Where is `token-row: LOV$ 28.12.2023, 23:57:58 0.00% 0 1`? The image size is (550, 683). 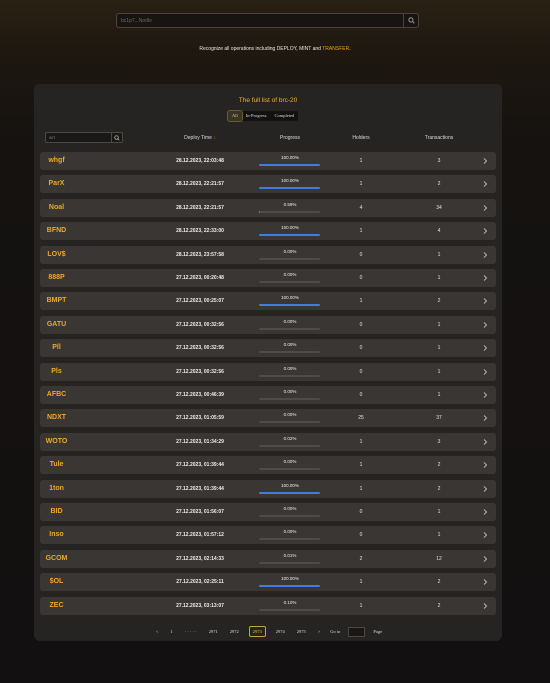
token-row: LOV$ 28.12.2023, 23:57:58 0.00% 0 1 is located at coordinates (268, 254).